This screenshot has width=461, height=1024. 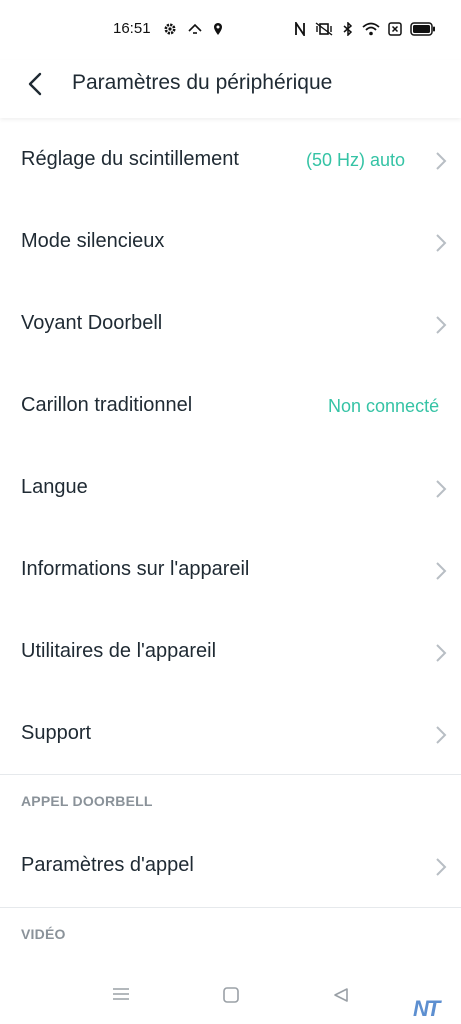 What do you see at coordinates (395, 29) in the screenshot?
I see `sim-x-icon` at bounding box center [395, 29].